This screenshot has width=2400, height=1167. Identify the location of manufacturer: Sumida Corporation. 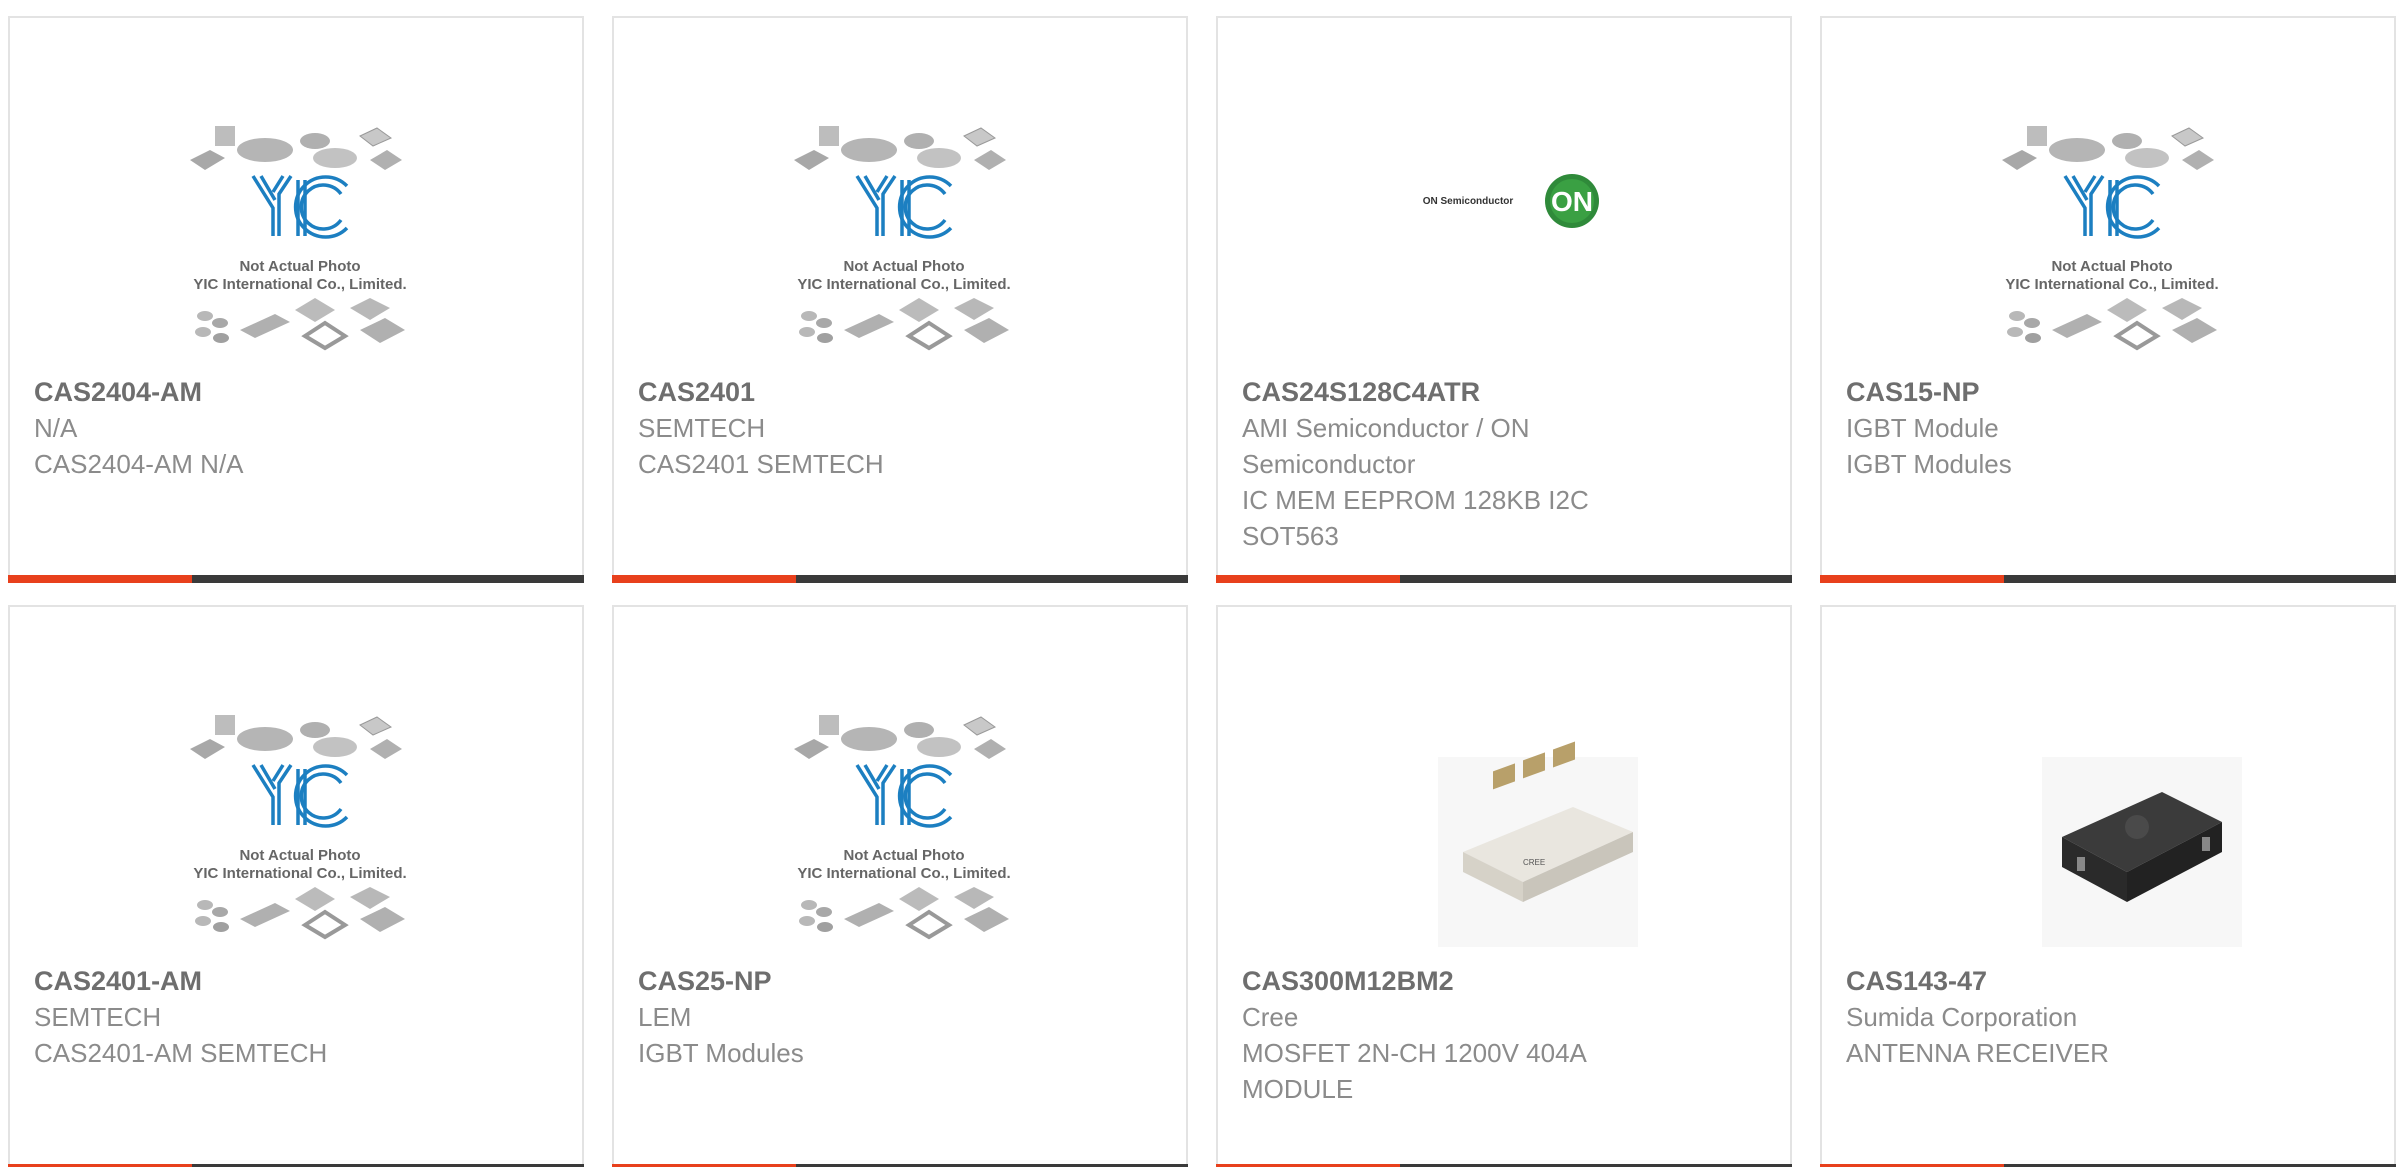
(1962, 1017).